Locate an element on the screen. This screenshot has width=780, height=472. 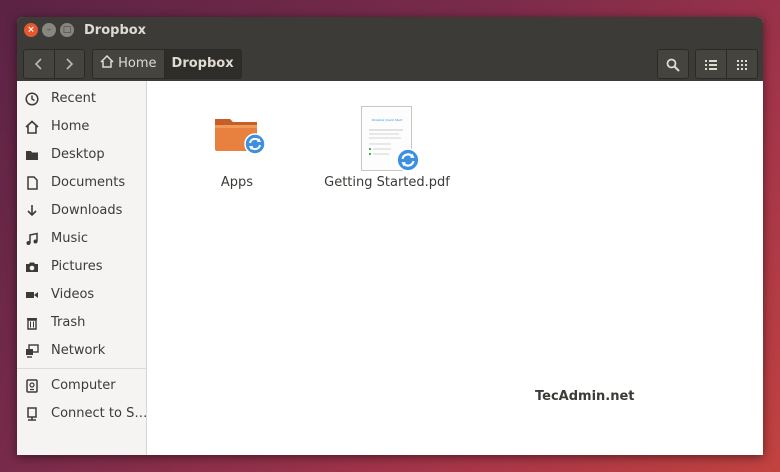
sidebar-item-label: Music is located at coordinates (69, 238).